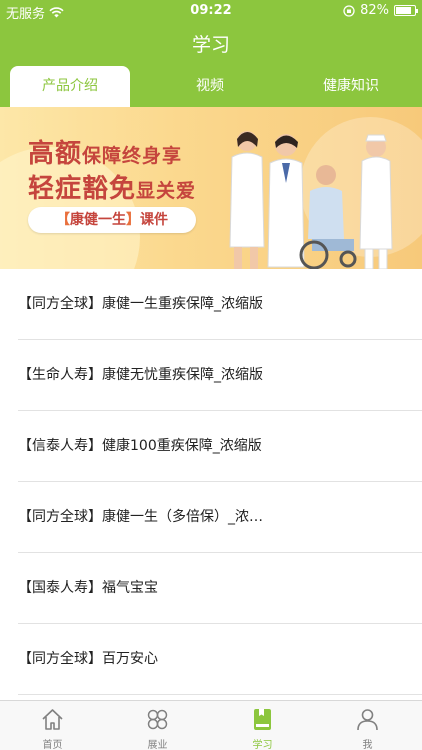 The width and height of the screenshot is (422, 750). Describe the element at coordinates (112, 189) in the screenshot. I see `banner-headline-2: 轻症豁免显关爱` at that location.